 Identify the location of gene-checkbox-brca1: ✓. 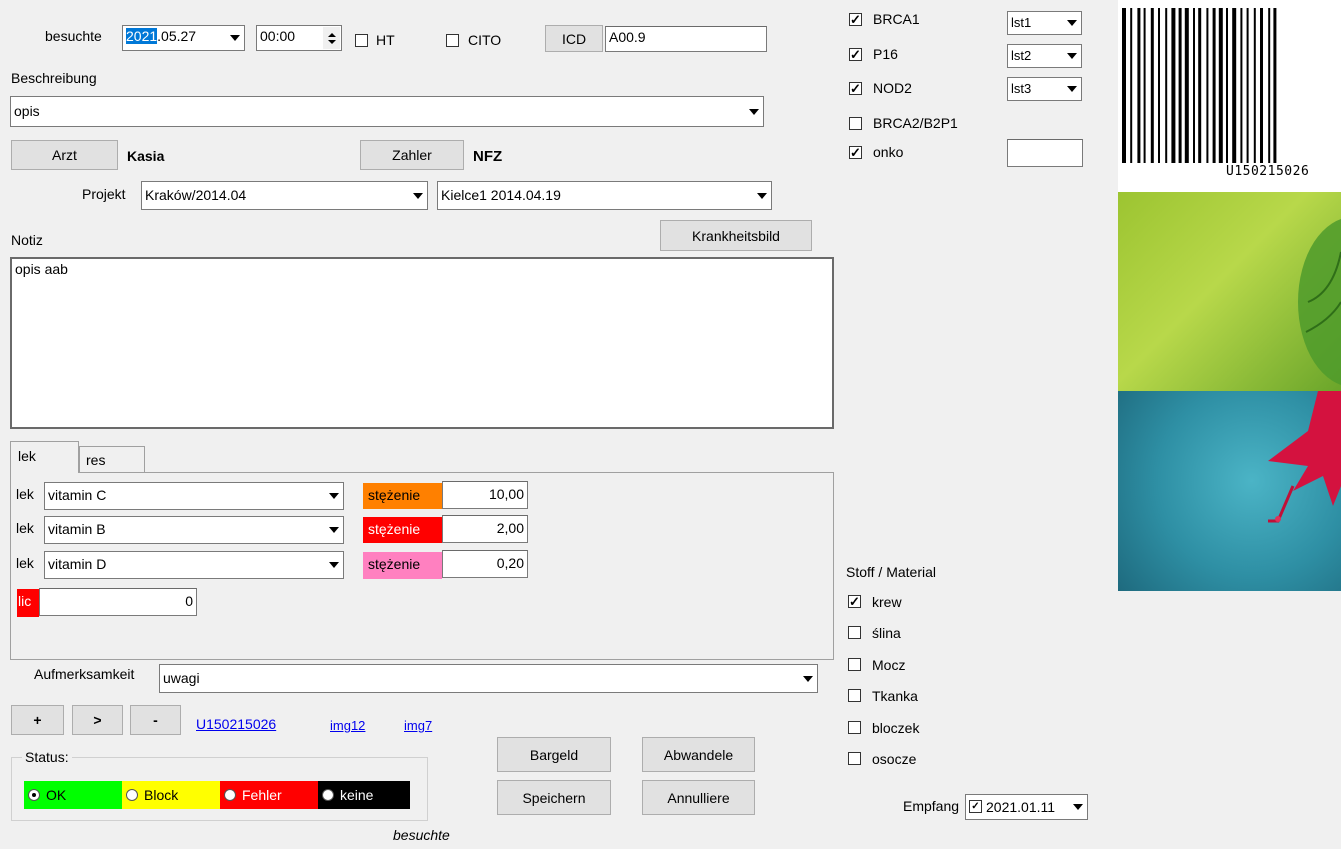
(855, 19).